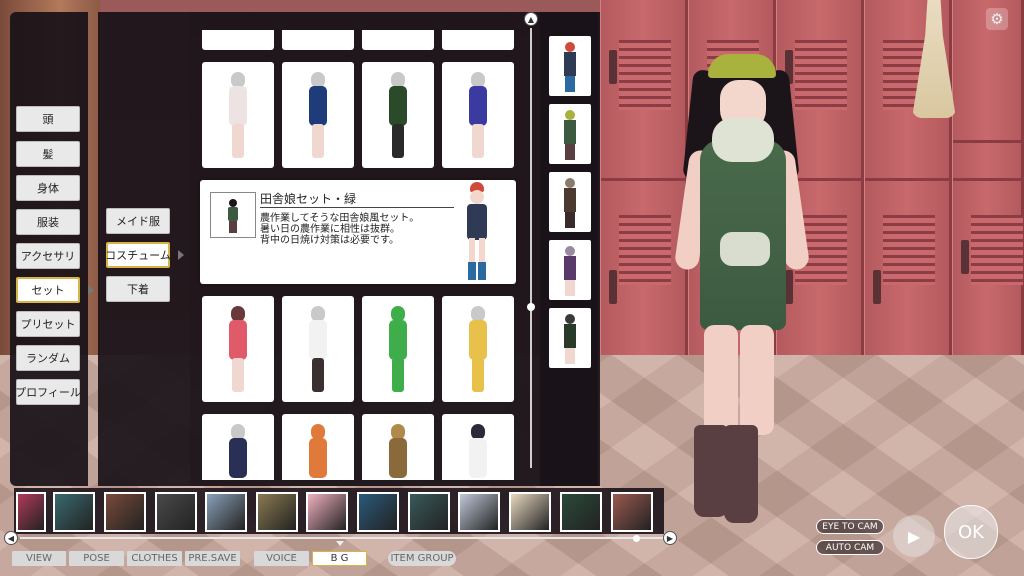 The width and height of the screenshot is (1024, 576). Describe the element at coordinates (340, 218) in the screenshot. I see `tooltip-line: 農作業してそうな田舎娘風セット。` at that location.